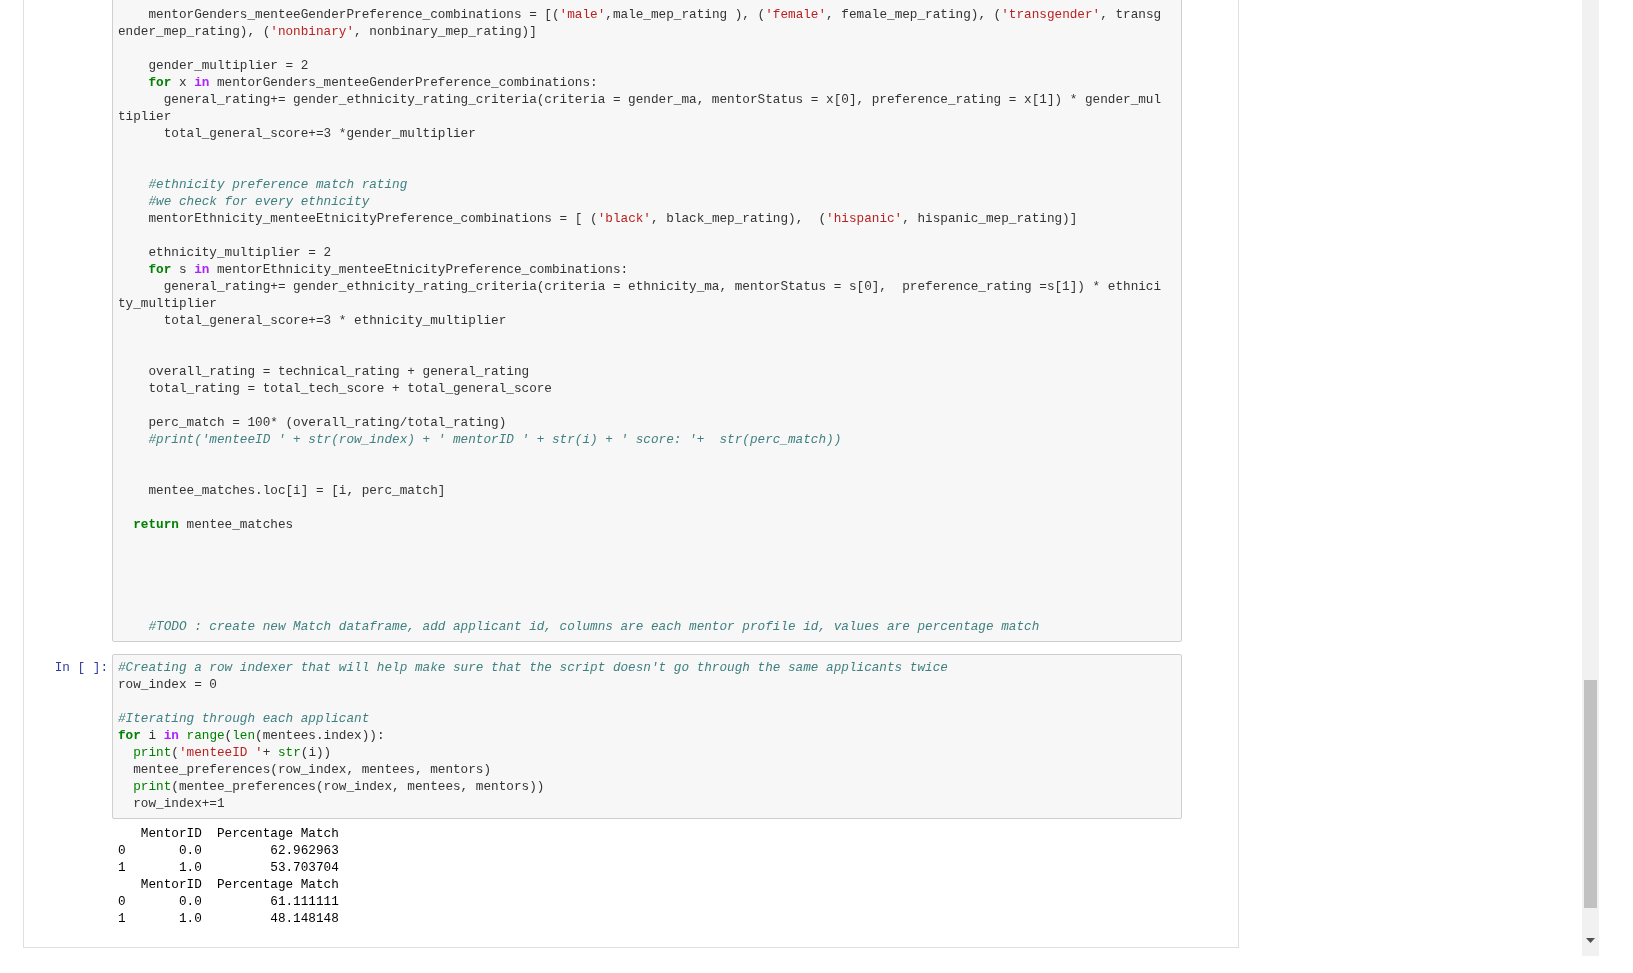  I want to click on code-line: mentorGenders_menteeGenderPreference_combinations = [('male',male_mep_rating ), ('female', female_mep_rating), ('transgender', transg, so click(654, 14).